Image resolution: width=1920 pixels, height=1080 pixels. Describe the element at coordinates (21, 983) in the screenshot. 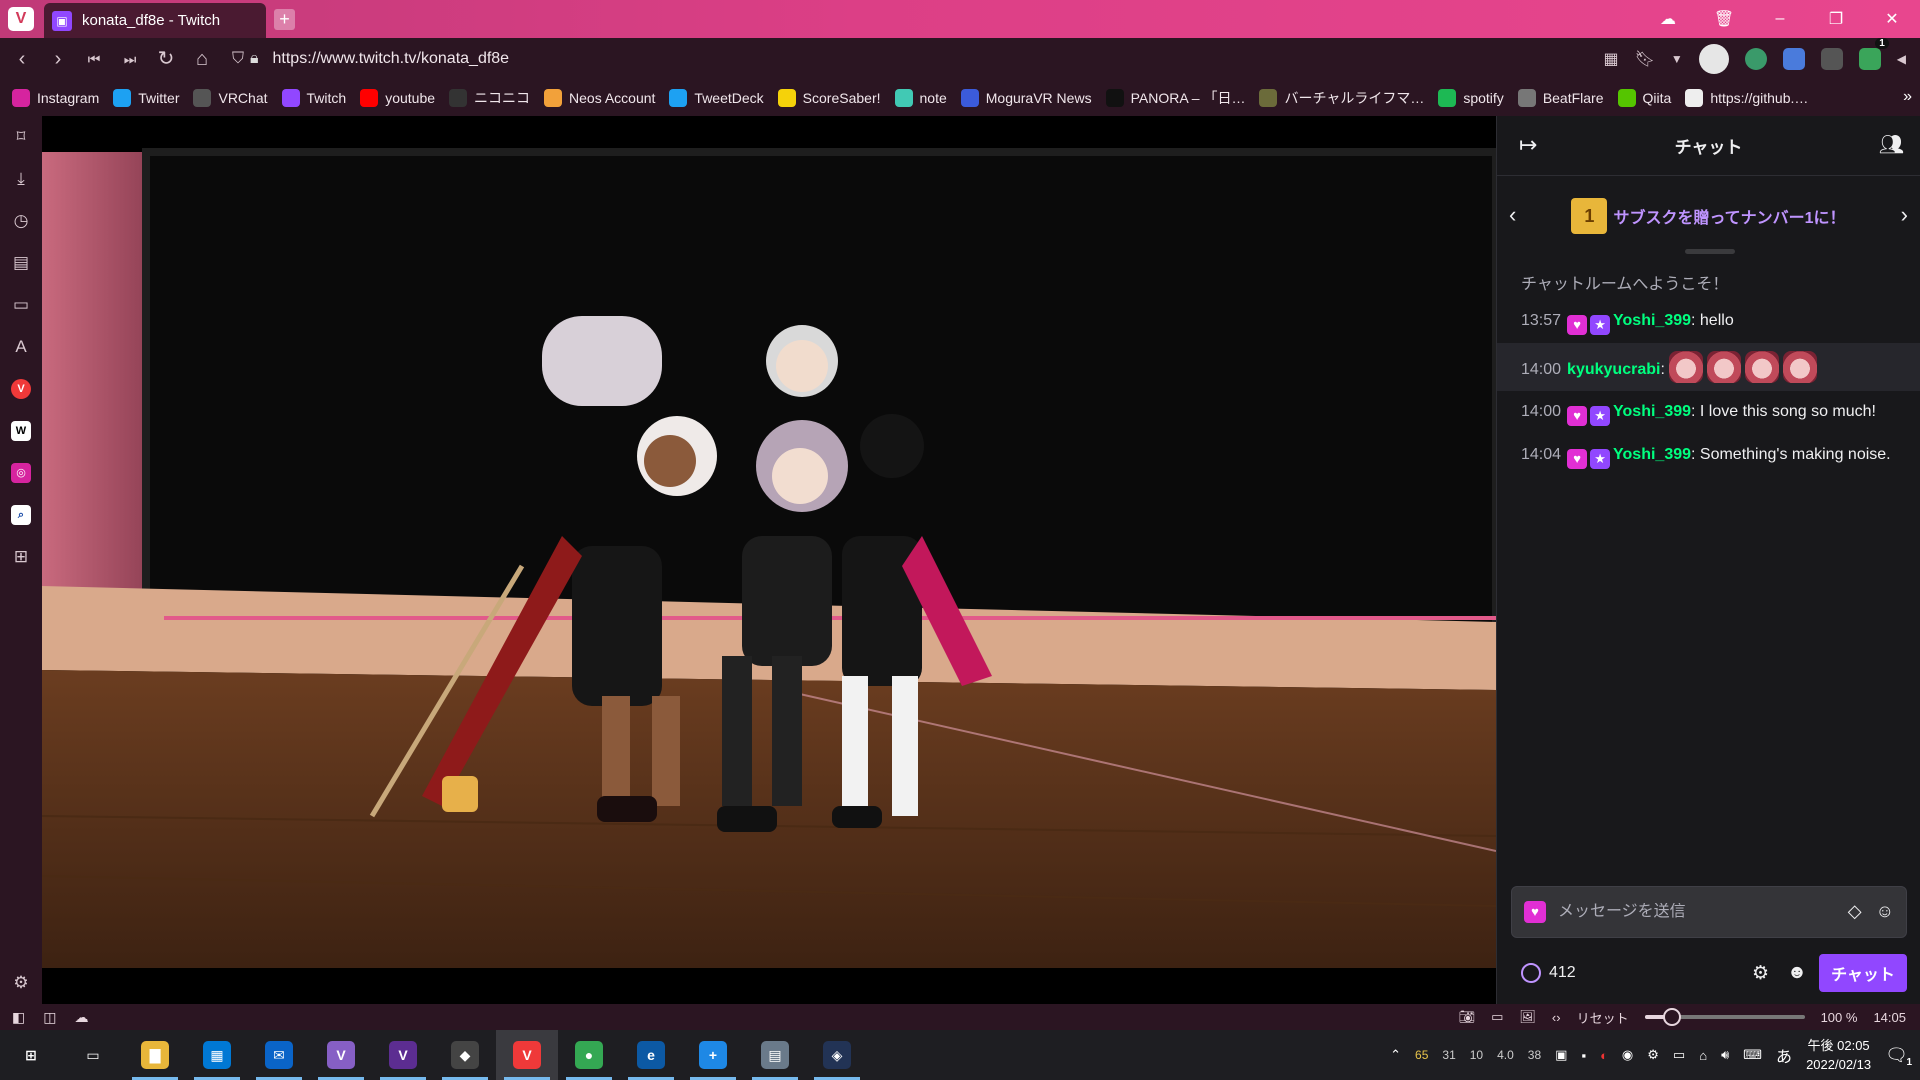

I see `settings-icon: ⚙` at that location.